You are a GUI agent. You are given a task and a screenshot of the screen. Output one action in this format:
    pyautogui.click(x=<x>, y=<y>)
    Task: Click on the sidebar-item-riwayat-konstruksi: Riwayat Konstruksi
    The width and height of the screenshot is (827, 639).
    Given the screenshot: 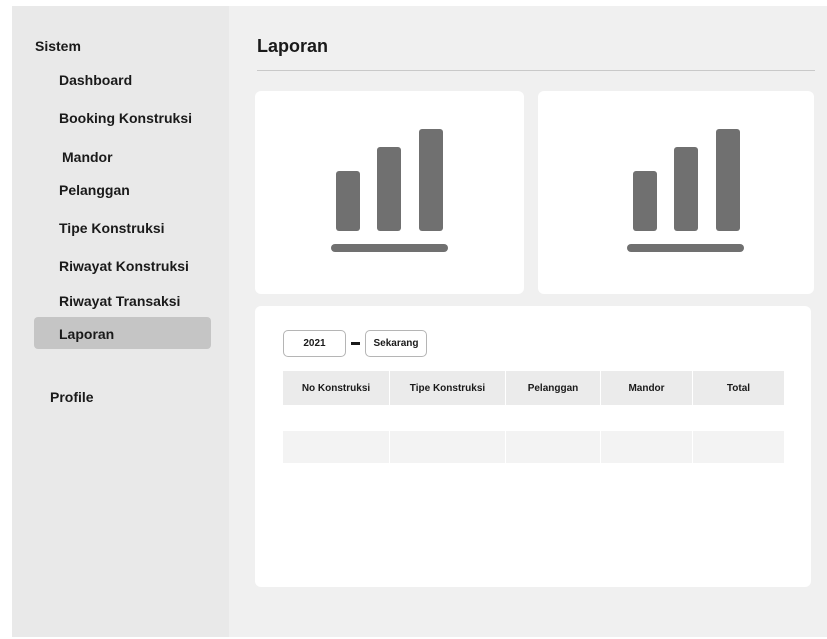 What is the action you would take?
    pyautogui.click(x=124, y=266)
    